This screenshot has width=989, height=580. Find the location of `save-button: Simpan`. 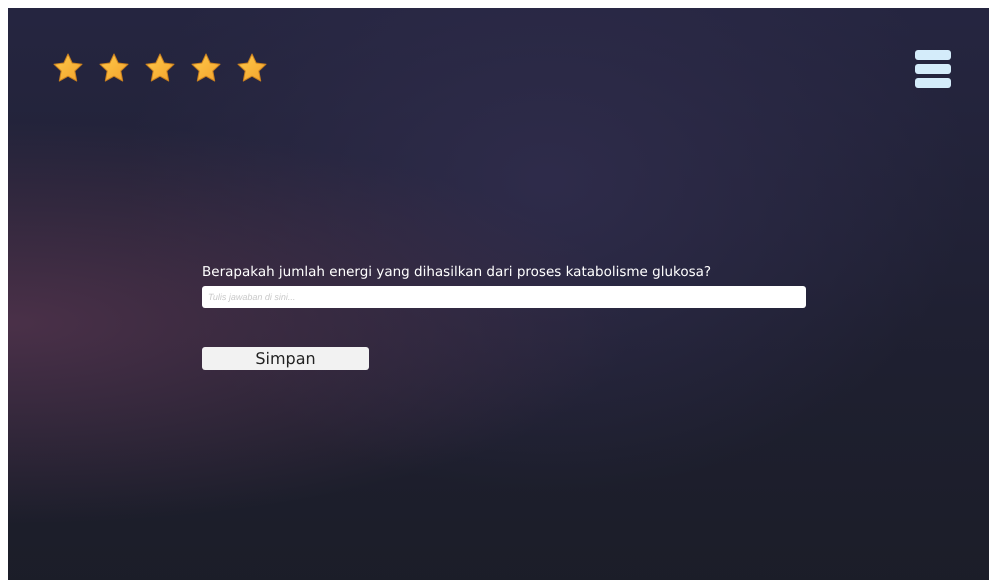

save-button: Simpan is located at coordinates (285, 358).